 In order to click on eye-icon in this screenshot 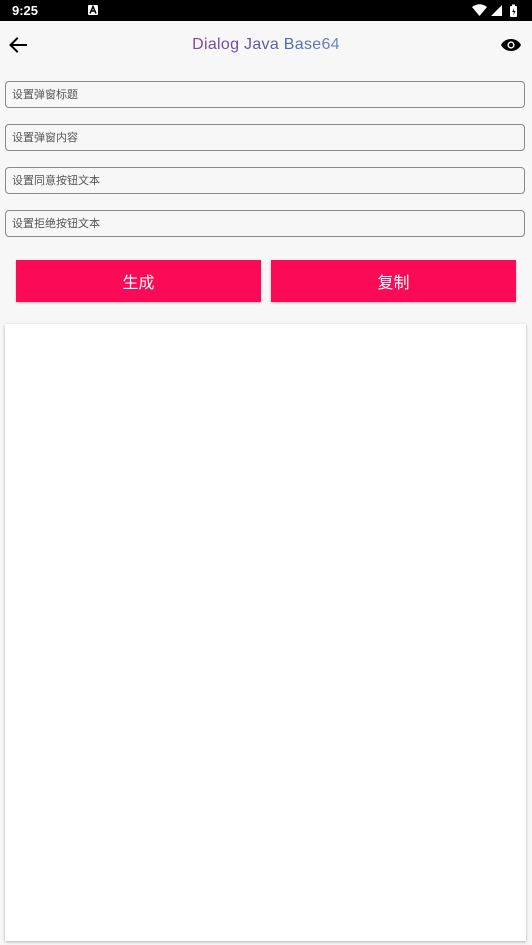, I will do `click(511, 47)`.